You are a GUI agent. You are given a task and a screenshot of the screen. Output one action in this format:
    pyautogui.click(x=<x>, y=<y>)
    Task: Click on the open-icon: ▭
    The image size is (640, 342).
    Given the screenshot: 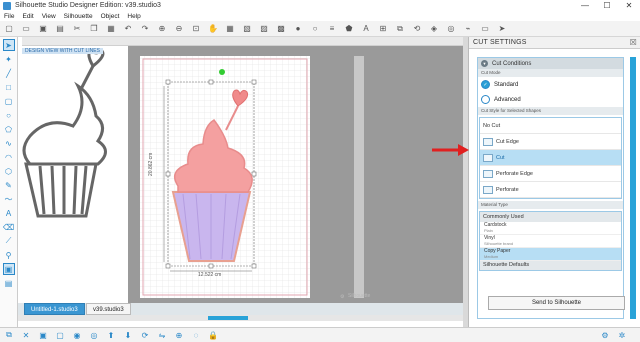 What is the action you would take?
    pyautogui.click(x=26, y=29)
    